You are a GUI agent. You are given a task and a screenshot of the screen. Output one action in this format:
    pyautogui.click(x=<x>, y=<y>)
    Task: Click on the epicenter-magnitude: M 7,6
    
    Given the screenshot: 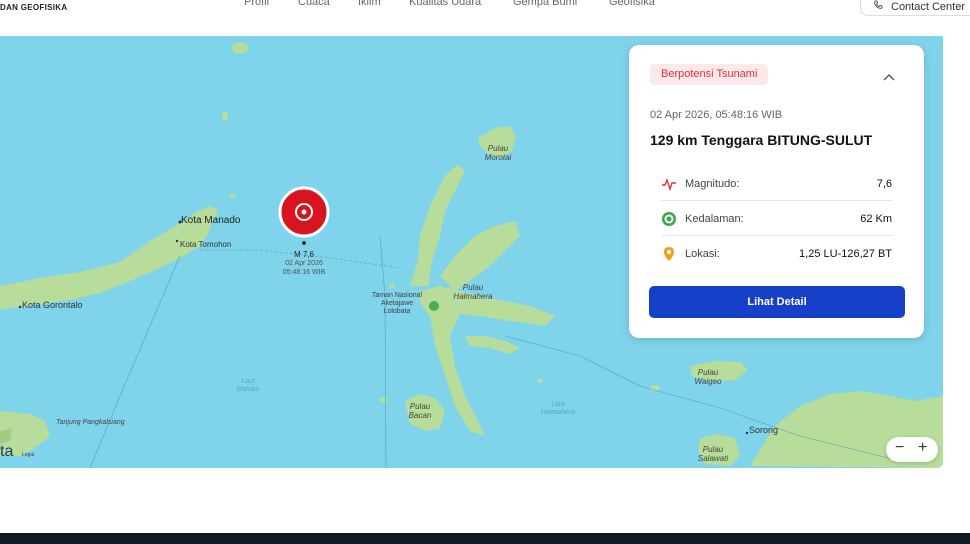 What is the action you would take?
    pyautogui.click(x=303, y=254)
    